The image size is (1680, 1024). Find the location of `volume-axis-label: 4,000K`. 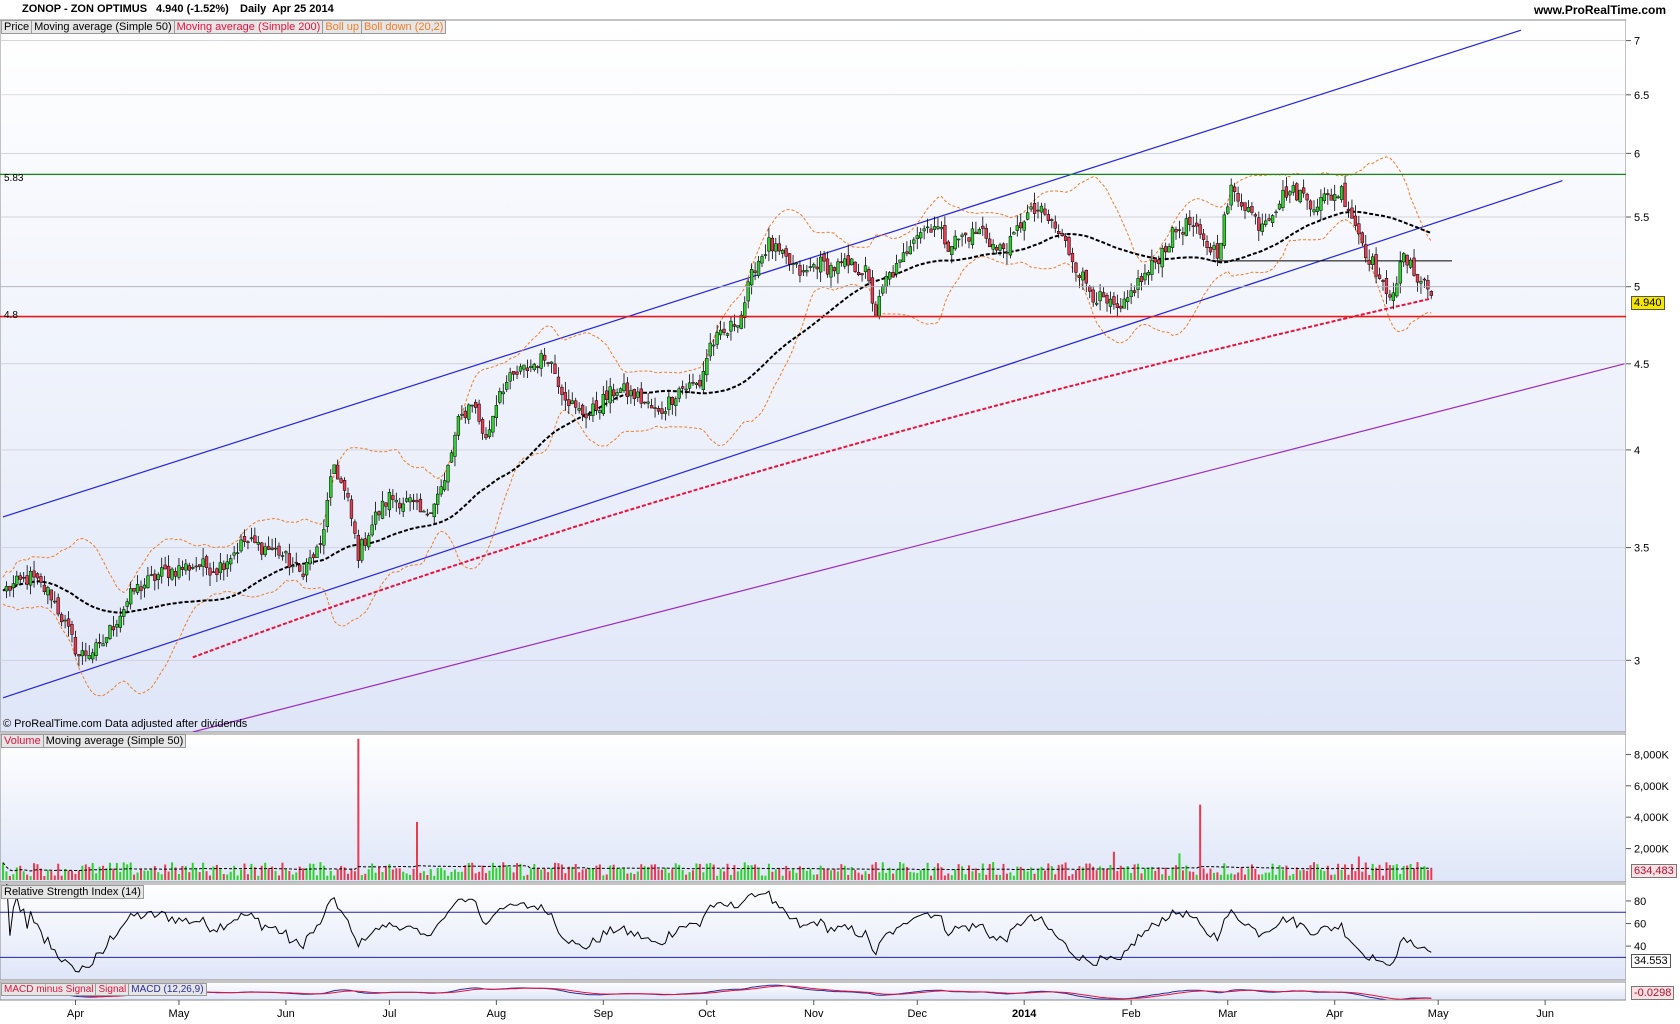

volume-axis-label: 4,000K is located at coordinates (1652, 818).